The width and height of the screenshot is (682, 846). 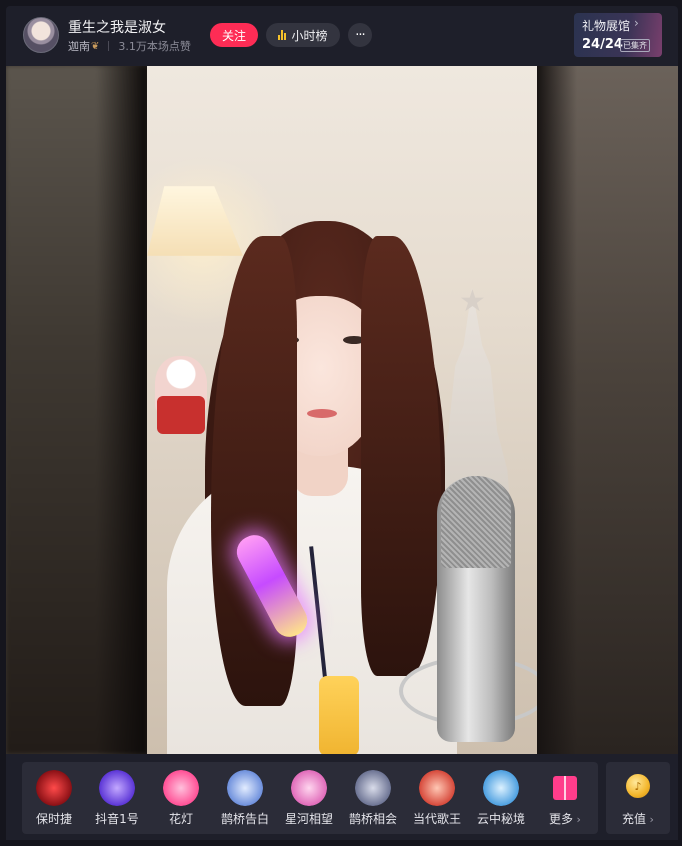 I want to click on hourly-rank-label: 小时榜, so click(x=309, y=35).